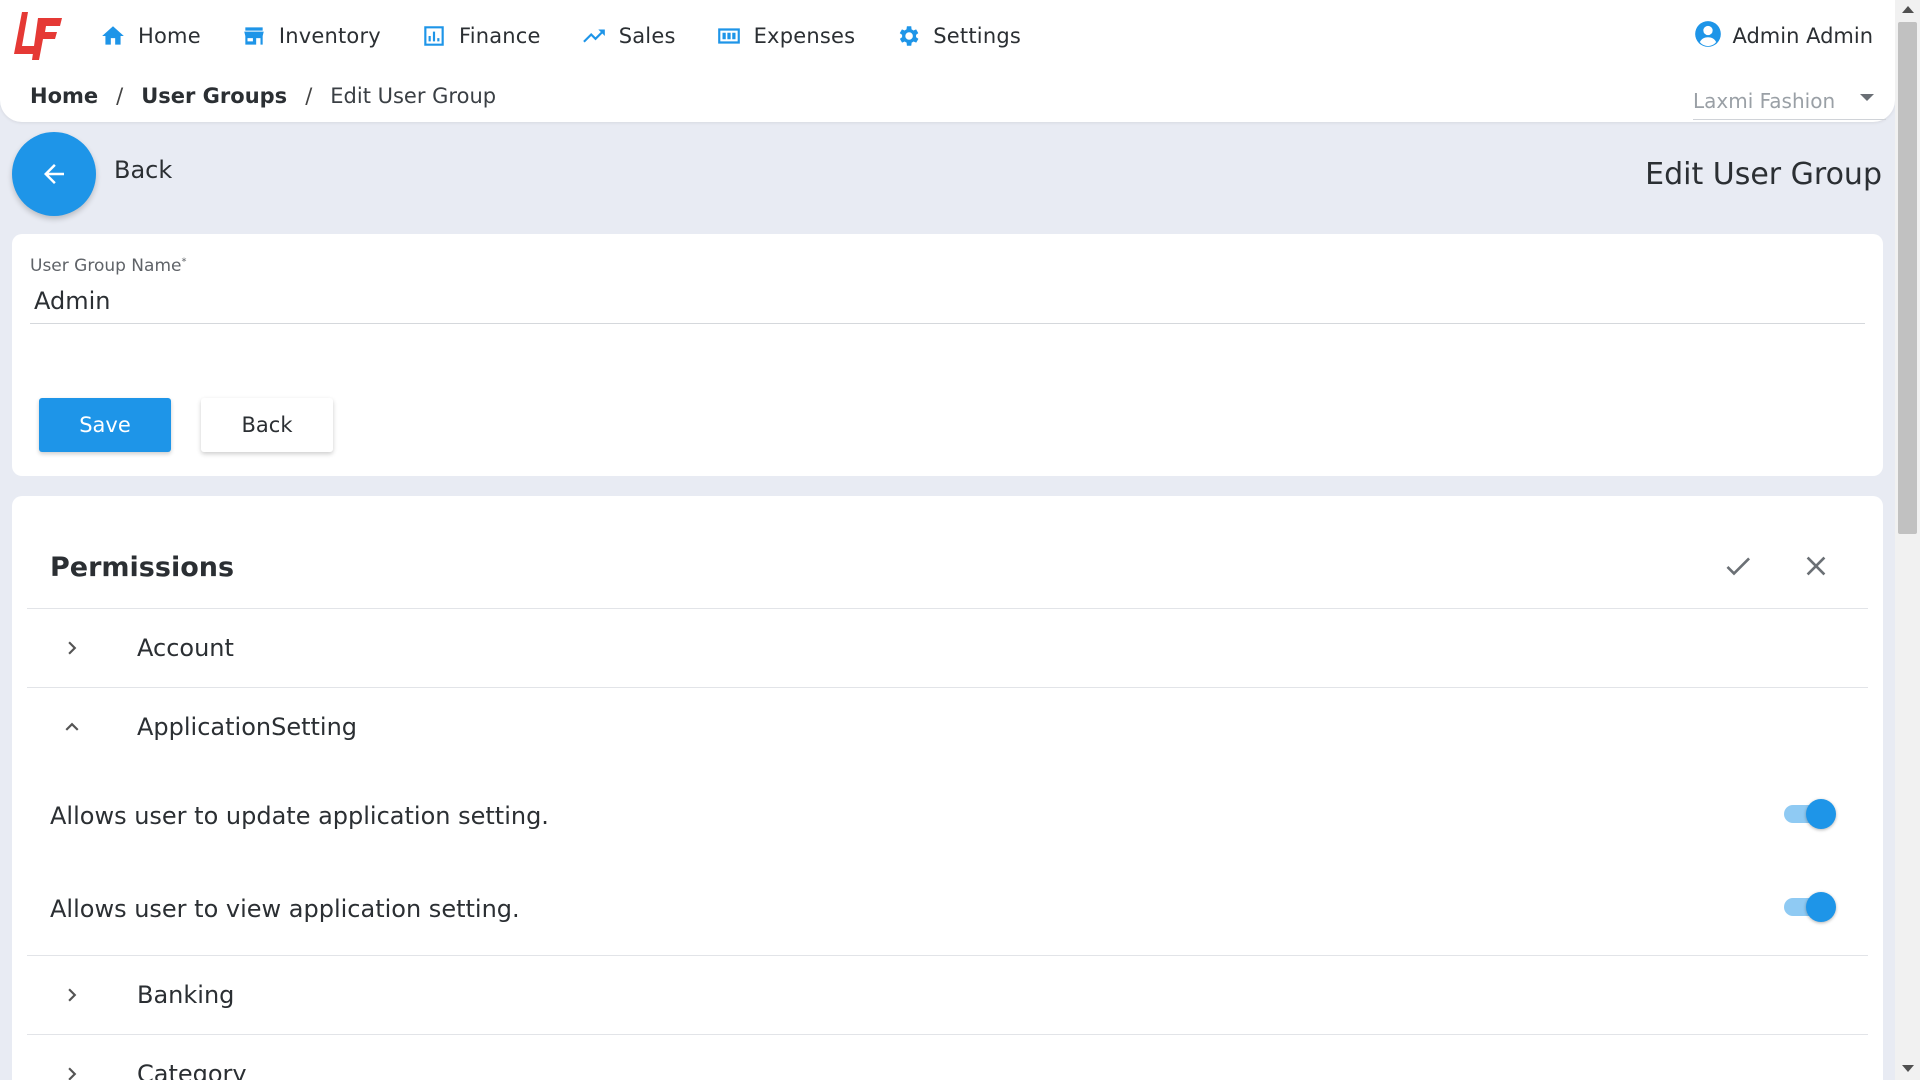  I want to click on scroll-up-arrow-icon, so click(1908, 9).